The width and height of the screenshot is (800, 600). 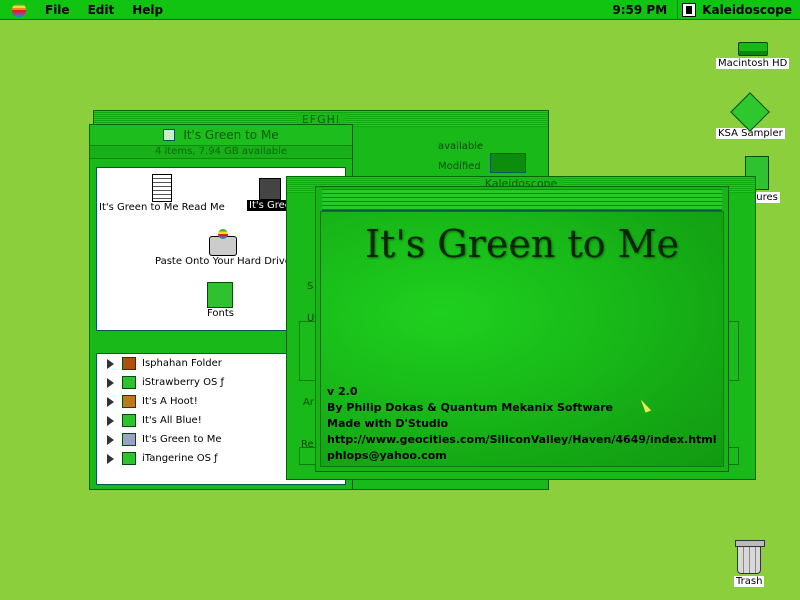 I want to click on desktop-icon-label: Trash, so click(x=749, y=581).